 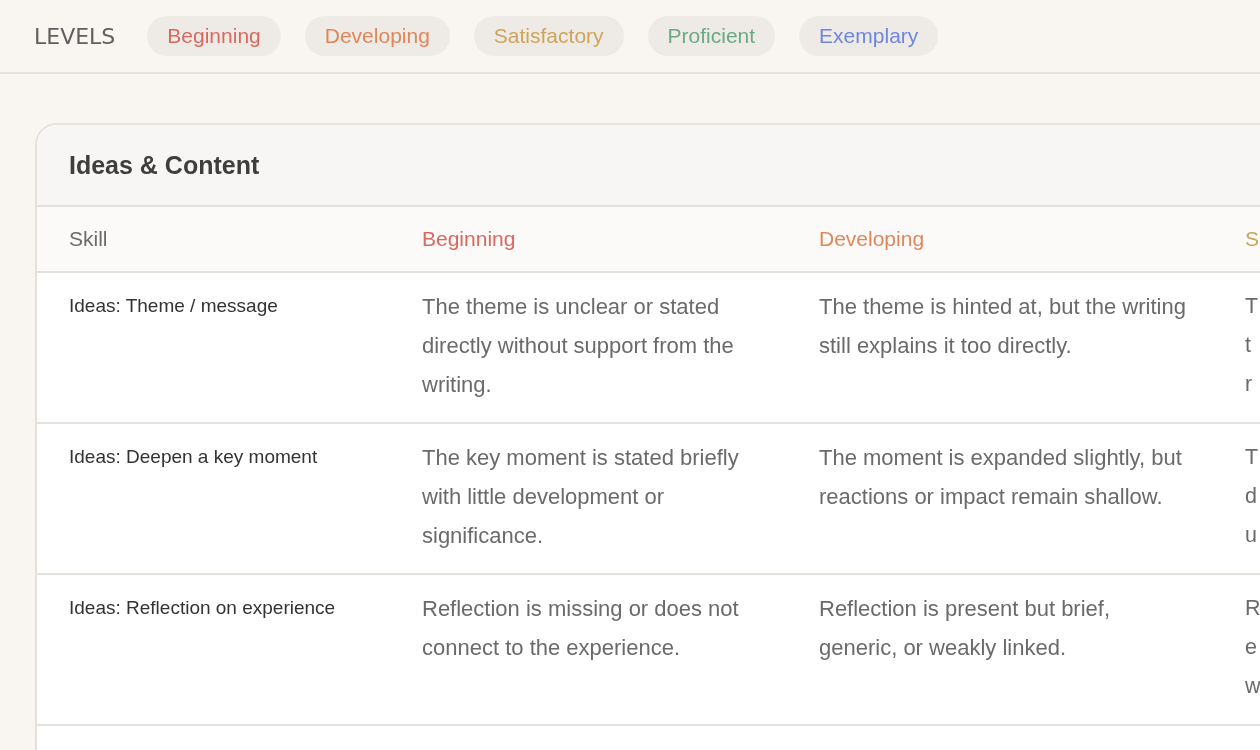 What do you see at coordinates (1252, 647) in the screenshot?
I see `table-cell-text: R e w` at bounding box center [1252, 647].